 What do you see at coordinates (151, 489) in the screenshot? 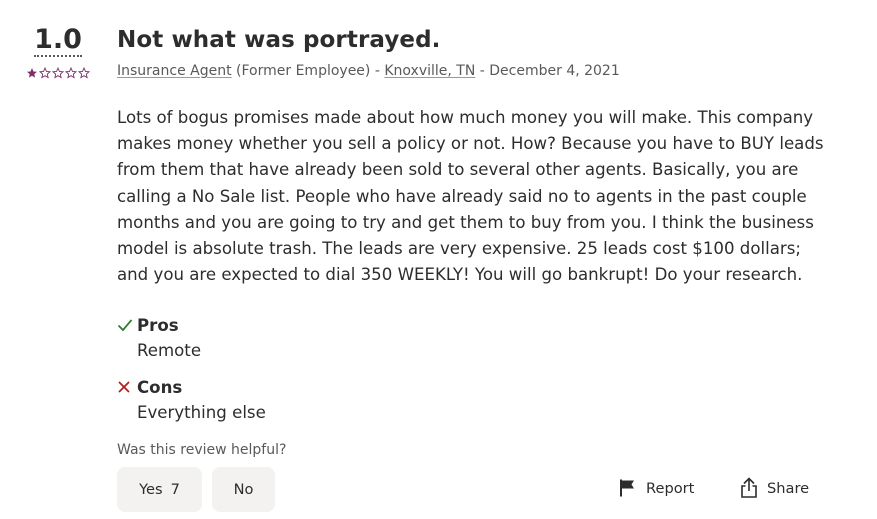
I see `yes-label: Yes` at bounding box center [151, 489].